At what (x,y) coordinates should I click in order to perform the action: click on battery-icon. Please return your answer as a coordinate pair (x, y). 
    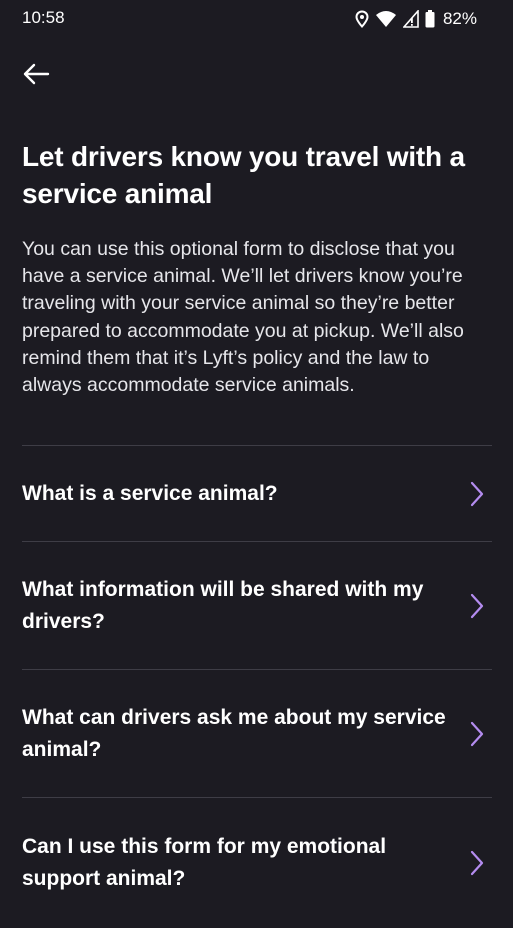
    Looking at the image, I should click on (430, 19).